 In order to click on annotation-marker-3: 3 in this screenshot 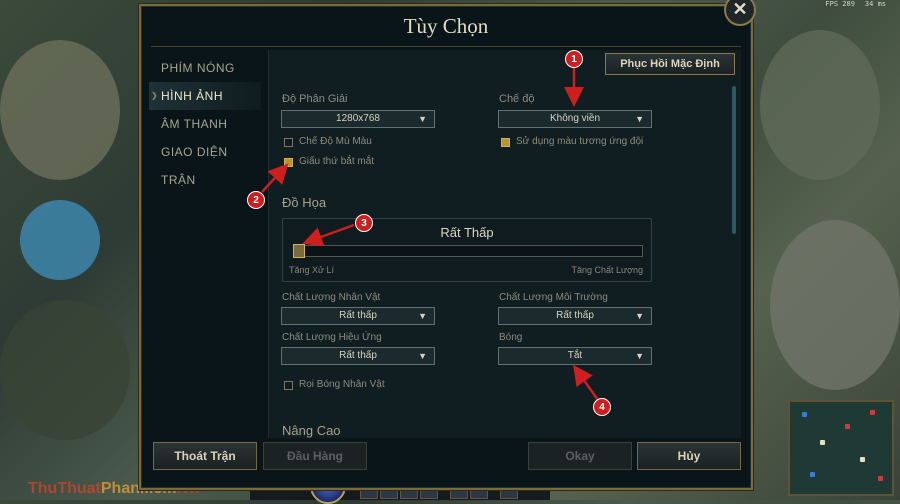, I will do `click(364, 223)`.